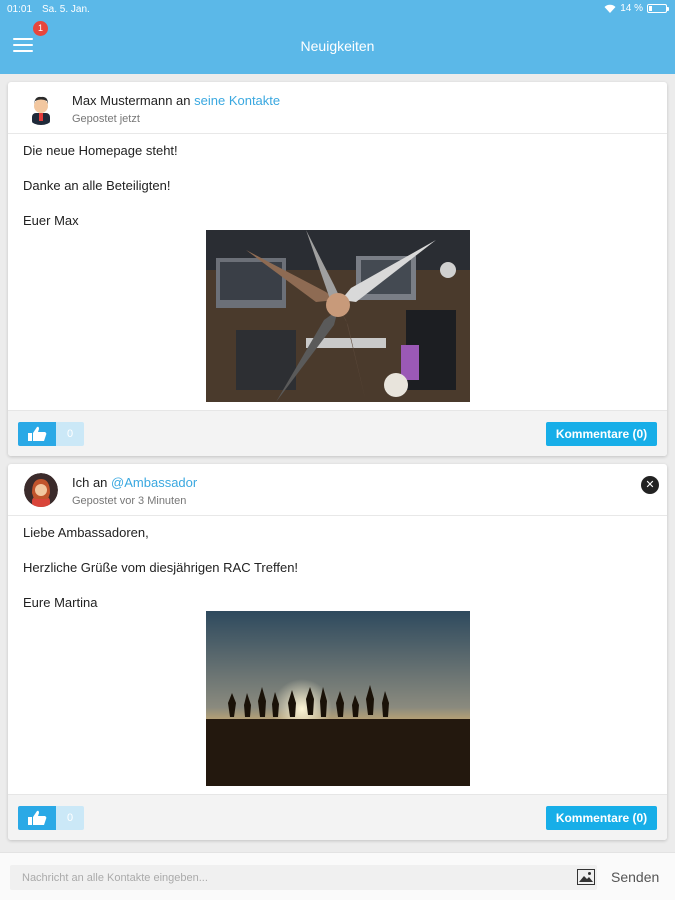  What do you see at coordinates (658, 8) in the screenshot?
I see `battery-icon` at bounding box center [658, 8].